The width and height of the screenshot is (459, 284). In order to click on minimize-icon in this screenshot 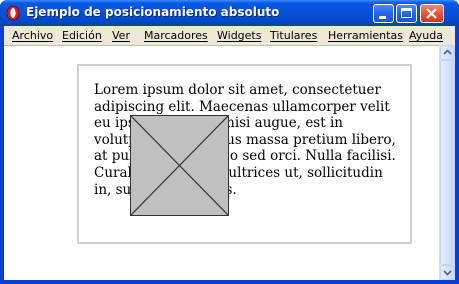, I will do `click(382, 17)`.